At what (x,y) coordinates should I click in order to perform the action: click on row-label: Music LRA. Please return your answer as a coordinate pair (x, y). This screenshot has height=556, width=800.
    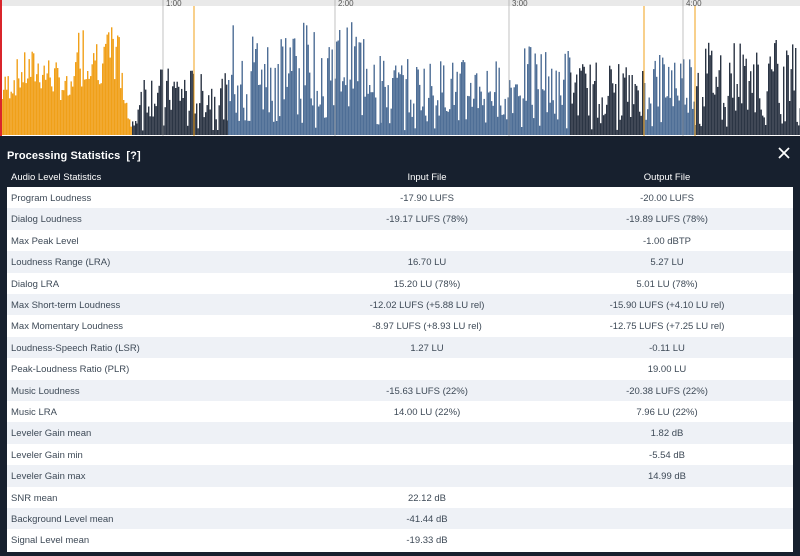
    Looking at the image, I should click on (34, 412).